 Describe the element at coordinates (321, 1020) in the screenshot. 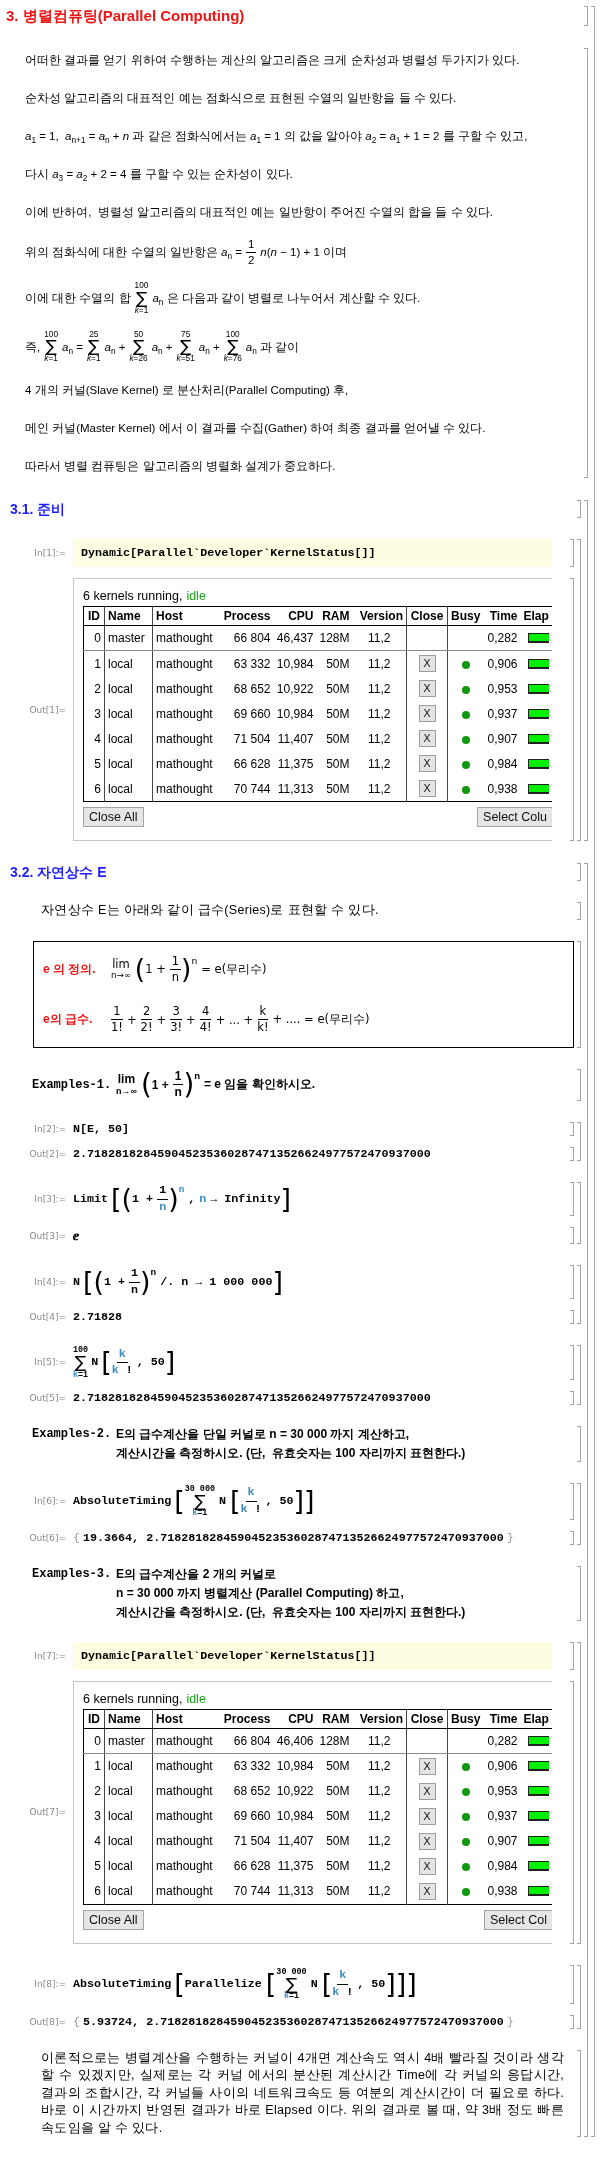

I see `formula-text: + .... = e(무리수)` at that location.